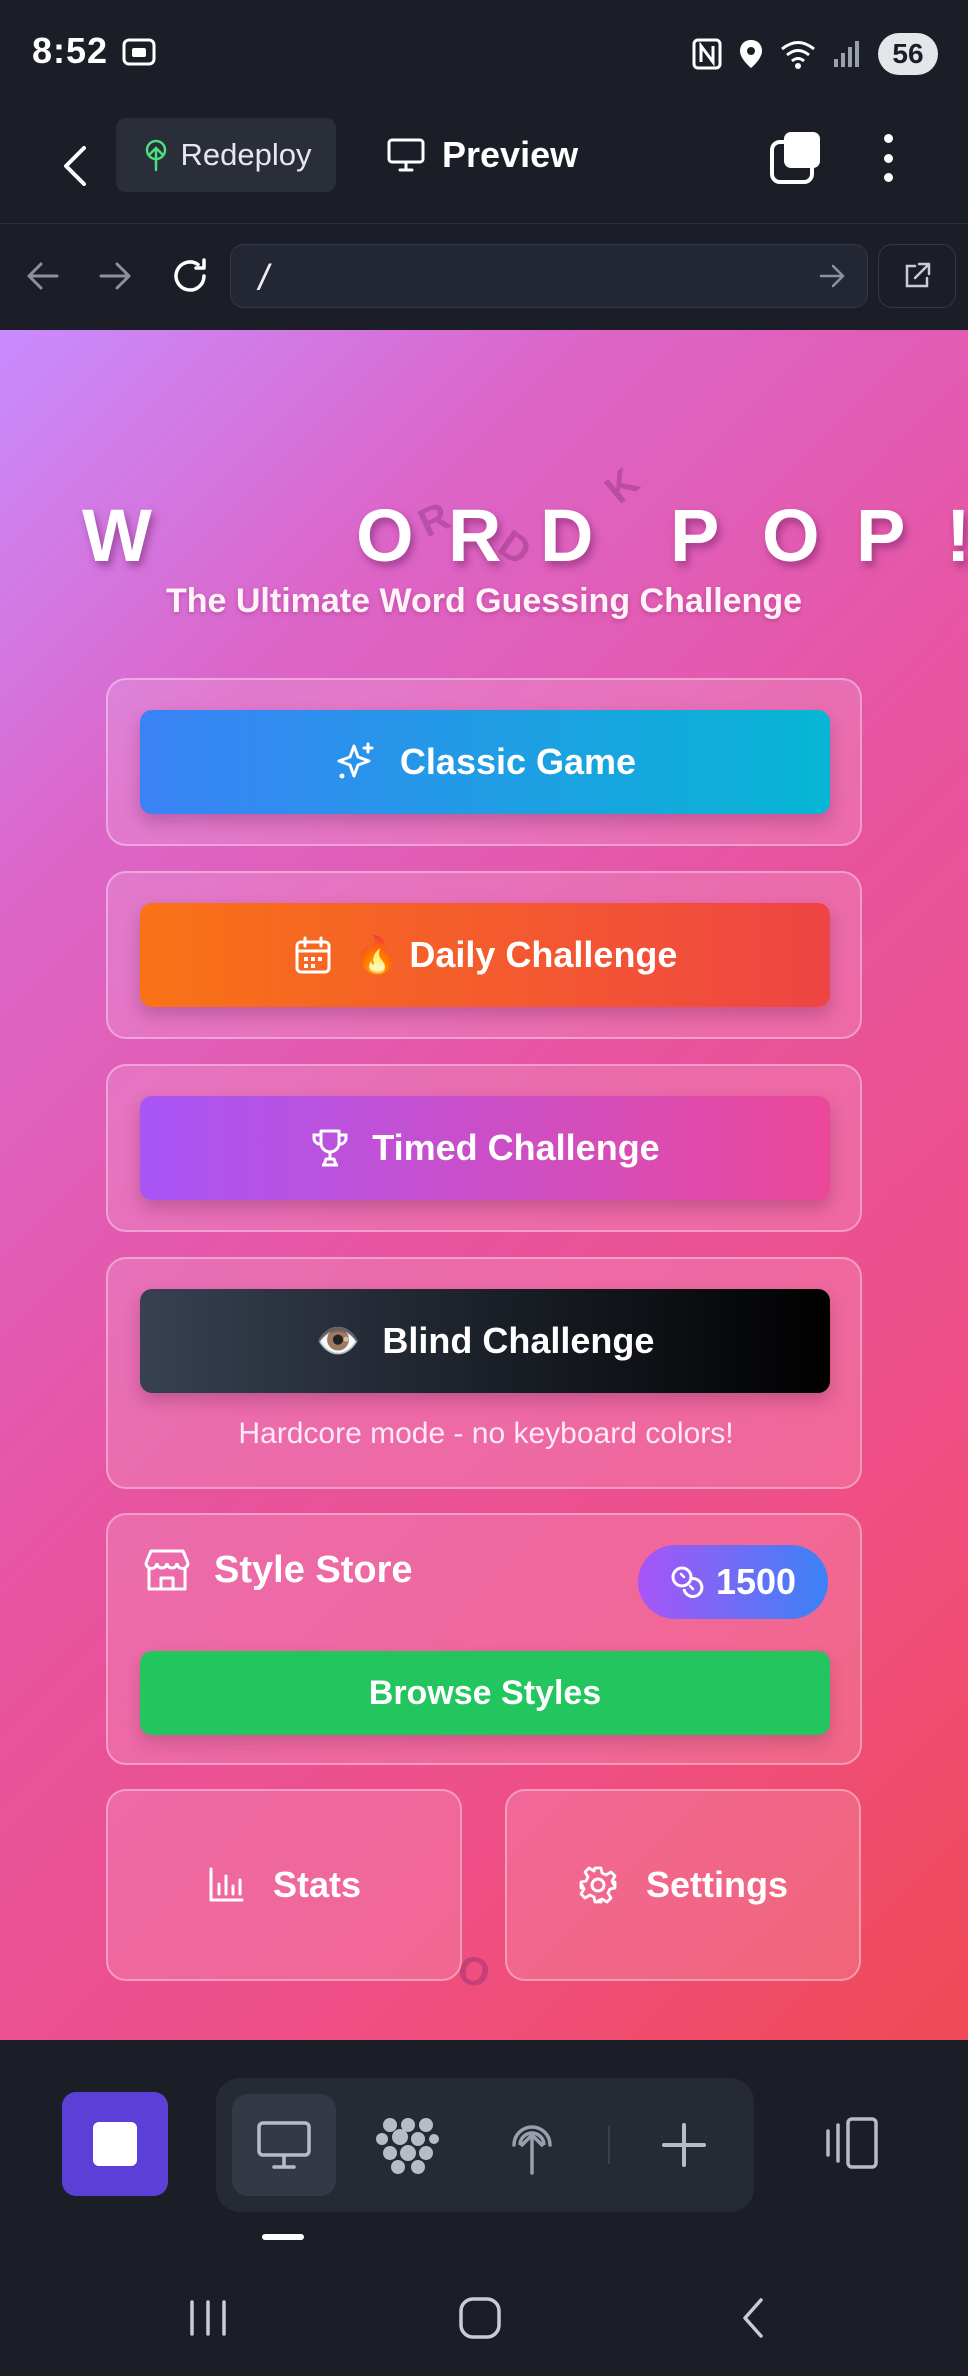 The image size is (968, 2376). I want to click on bottom-toolbar, so click(484, 2208).